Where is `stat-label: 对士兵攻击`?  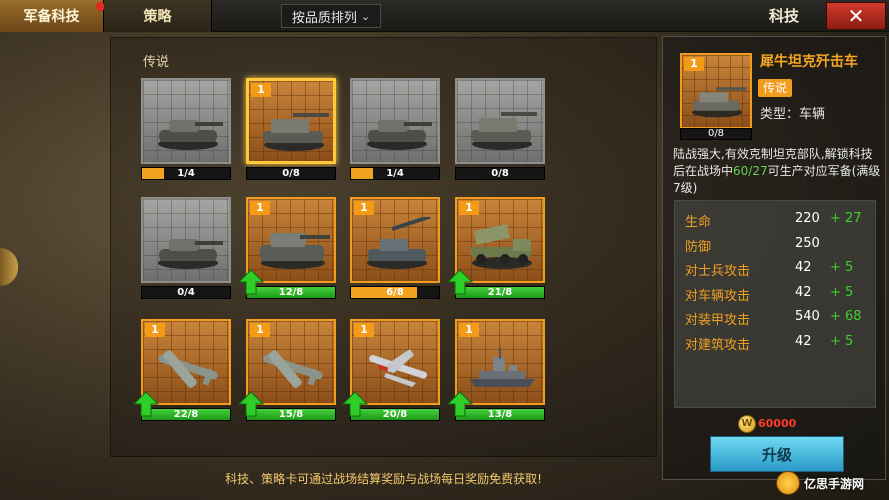
stat-label: 对士兵攻击 is located at coordinates (718, 271).